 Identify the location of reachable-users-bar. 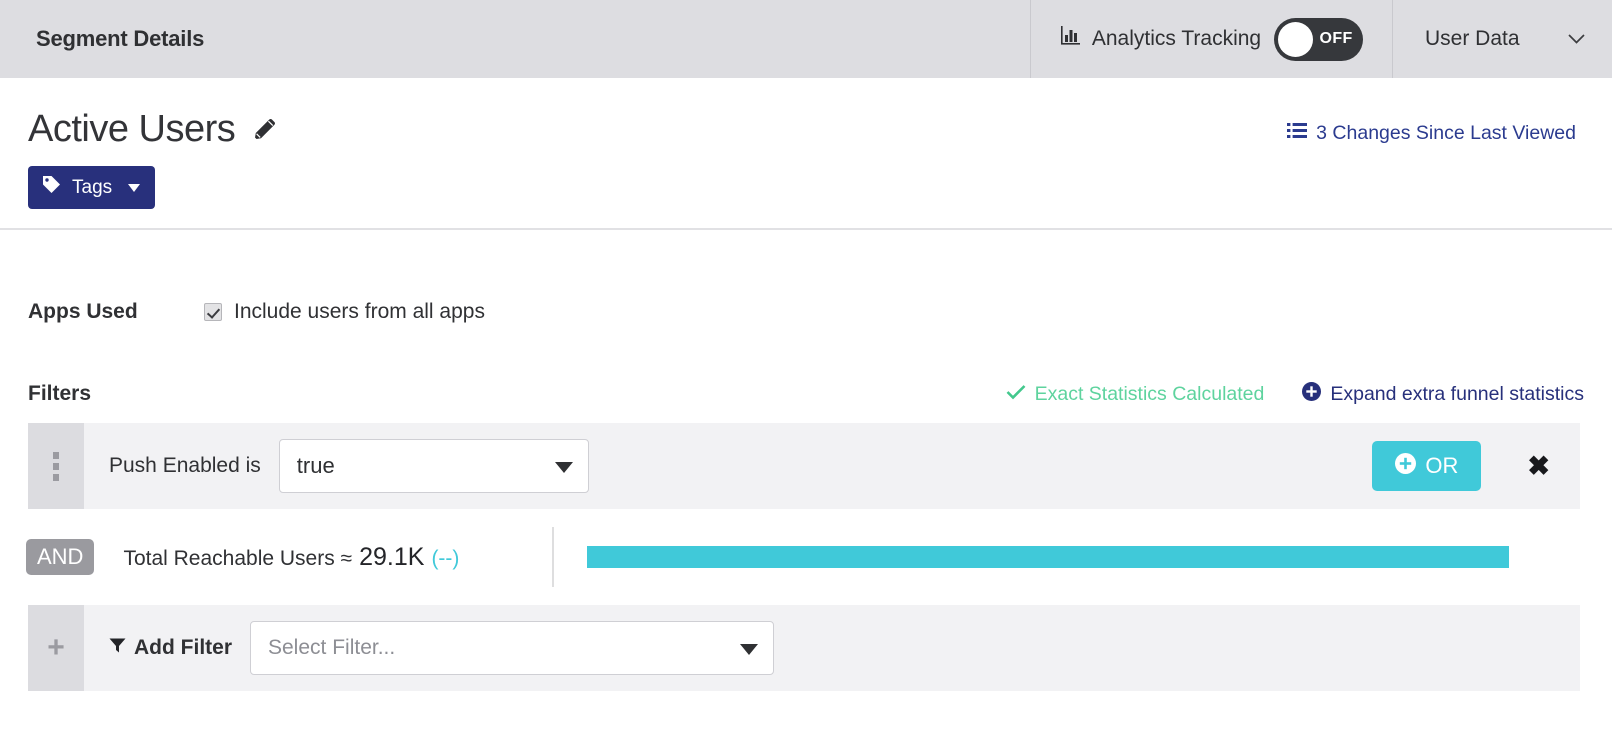
(1048, 557).